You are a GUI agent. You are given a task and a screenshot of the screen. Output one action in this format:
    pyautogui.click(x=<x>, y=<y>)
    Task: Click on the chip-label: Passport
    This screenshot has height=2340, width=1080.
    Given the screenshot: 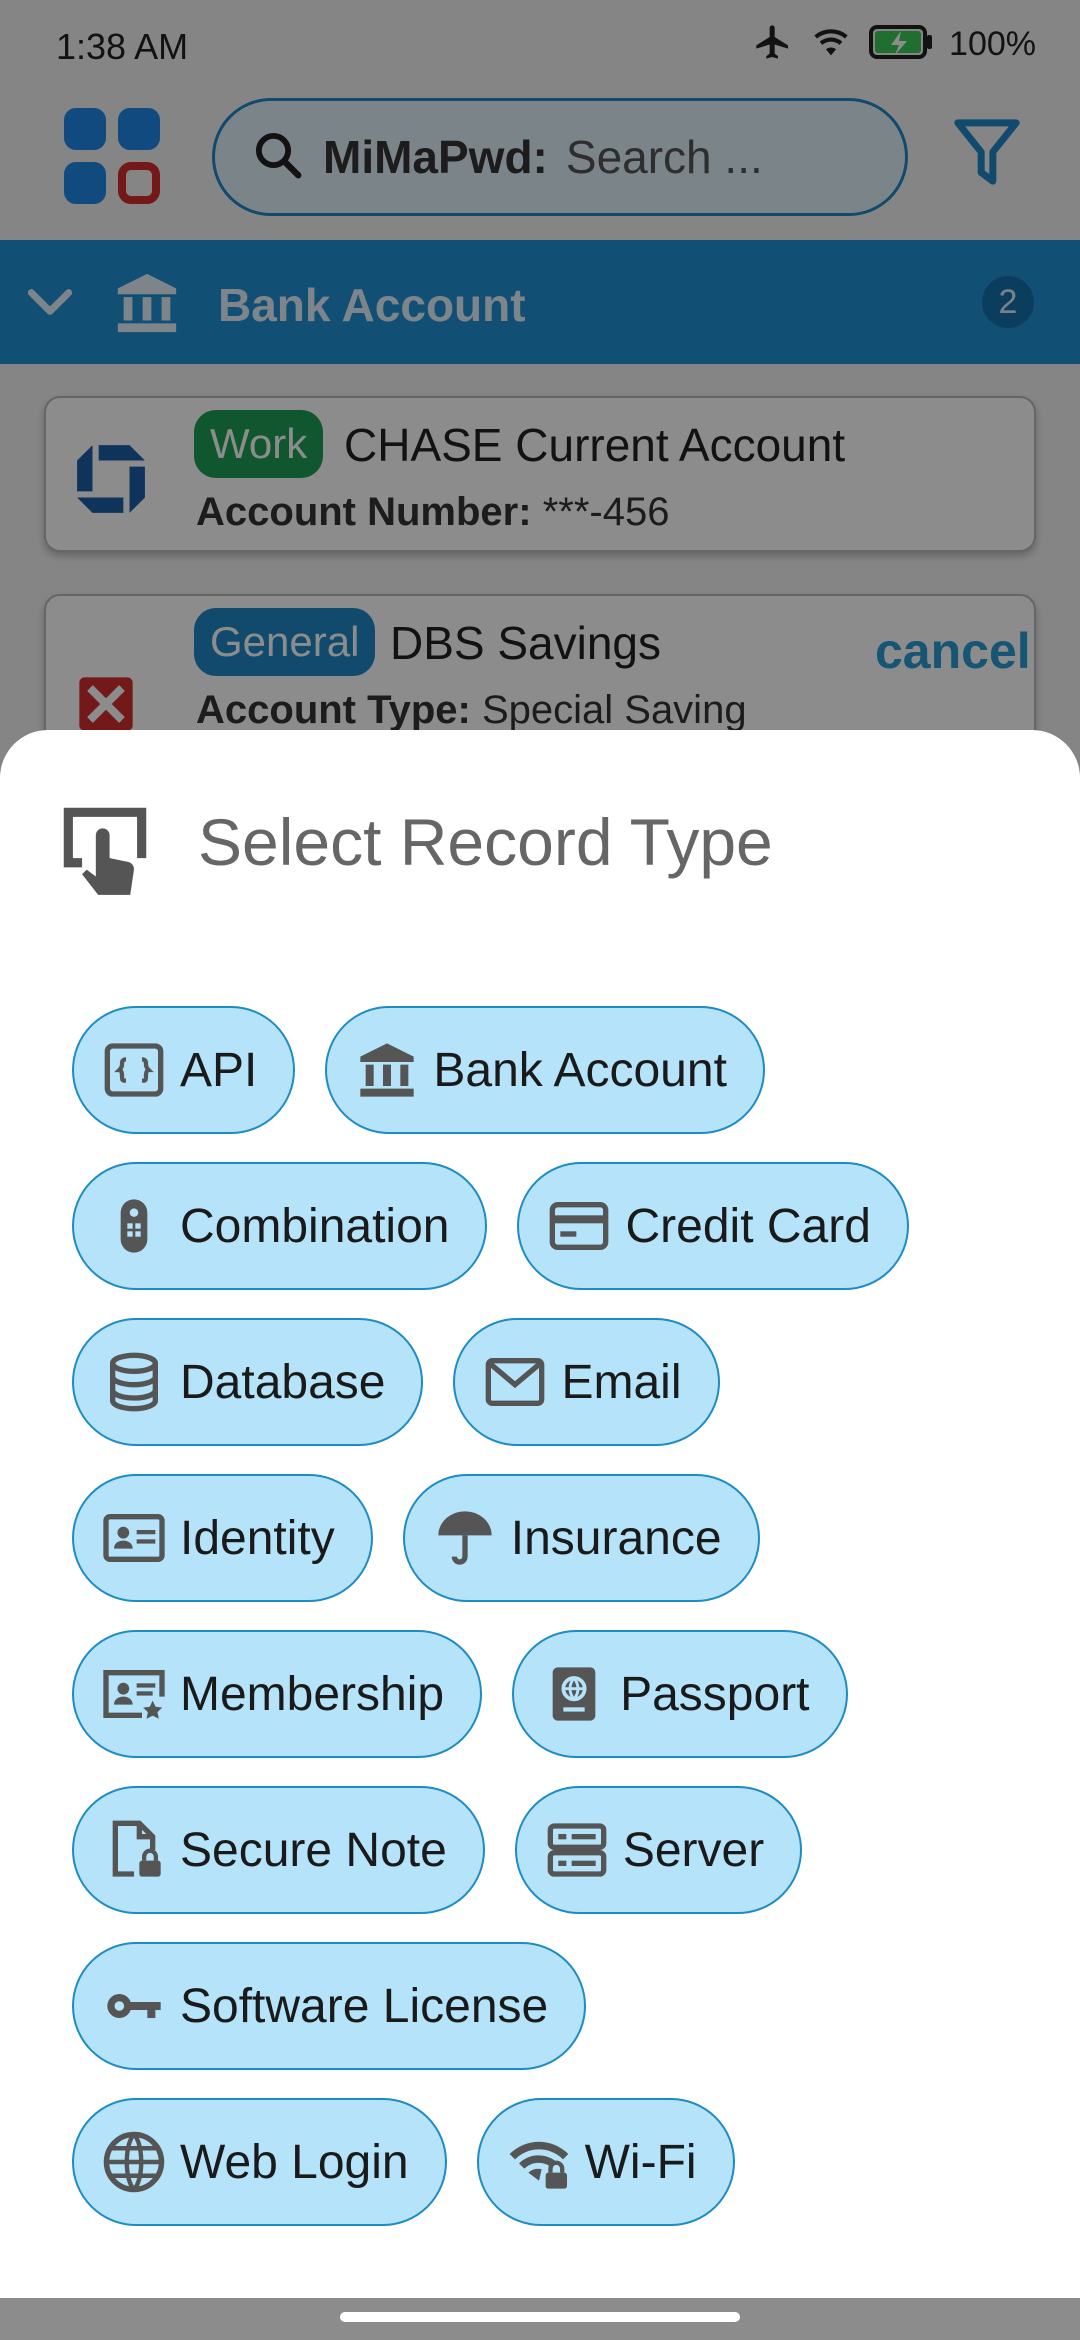 What is the action you would take?
    pyautogui.click(x=715, y=1694)
    